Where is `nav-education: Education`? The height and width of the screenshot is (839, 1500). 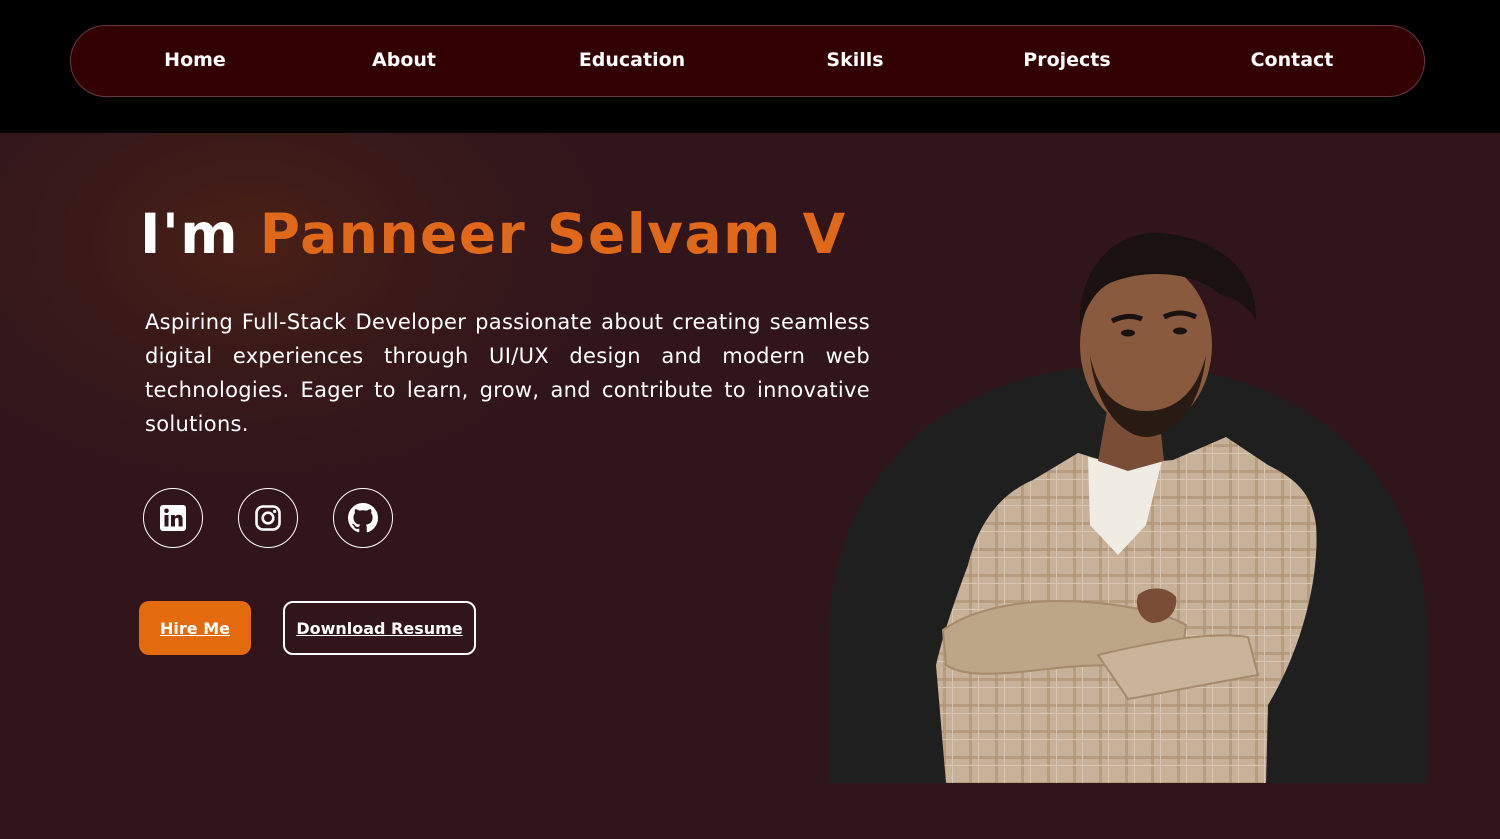 nav-education: Education is located at coordinates (632, 61).